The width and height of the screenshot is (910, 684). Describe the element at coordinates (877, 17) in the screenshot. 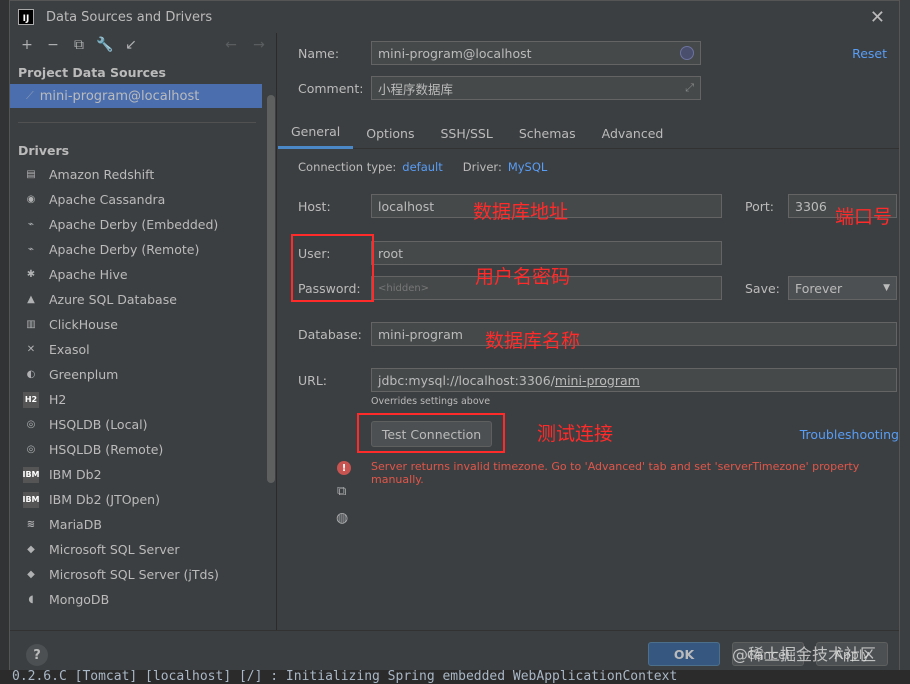

I see `close-icon: ✕` at that location.